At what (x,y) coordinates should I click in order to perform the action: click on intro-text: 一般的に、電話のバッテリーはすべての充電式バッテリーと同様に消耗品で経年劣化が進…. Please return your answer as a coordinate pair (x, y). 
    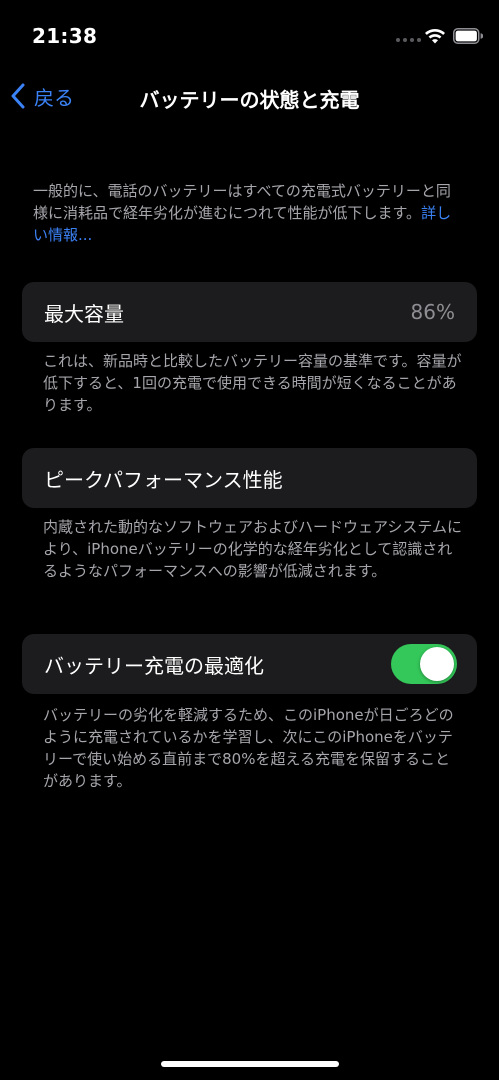
    Looking at the image, I should click on (248, 213).